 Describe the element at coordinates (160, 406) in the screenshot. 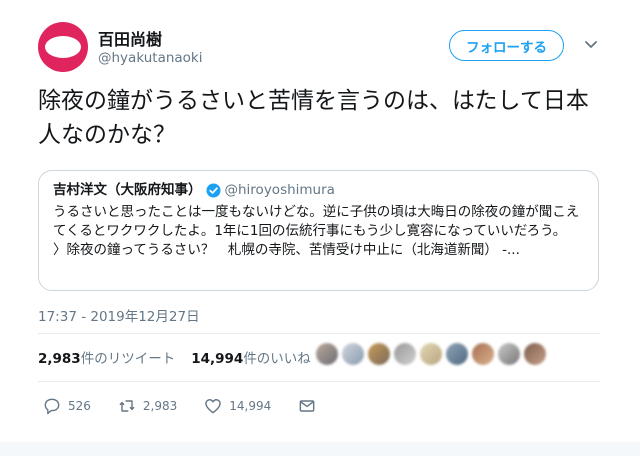

I see `retweet-count: 2,983` at that location.